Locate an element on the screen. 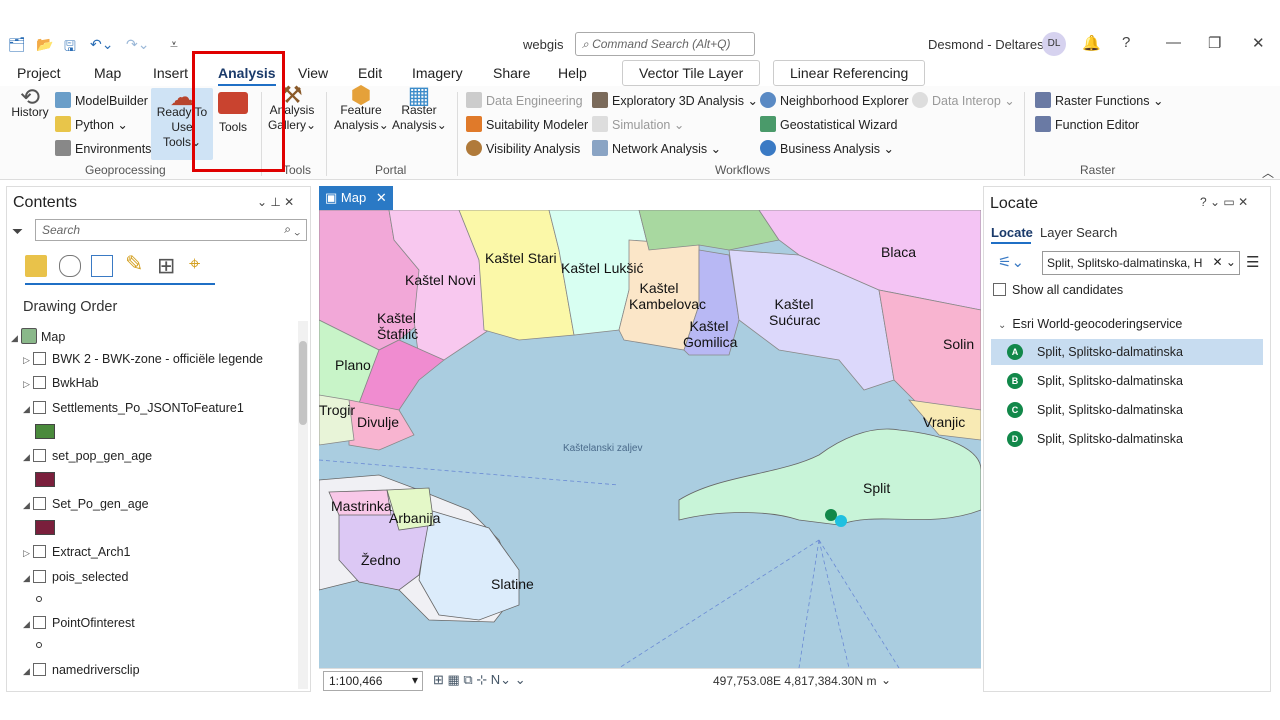  raster-analysis-button: ▦ Raster Analysis⌄ is located at coordinates (419, 108).